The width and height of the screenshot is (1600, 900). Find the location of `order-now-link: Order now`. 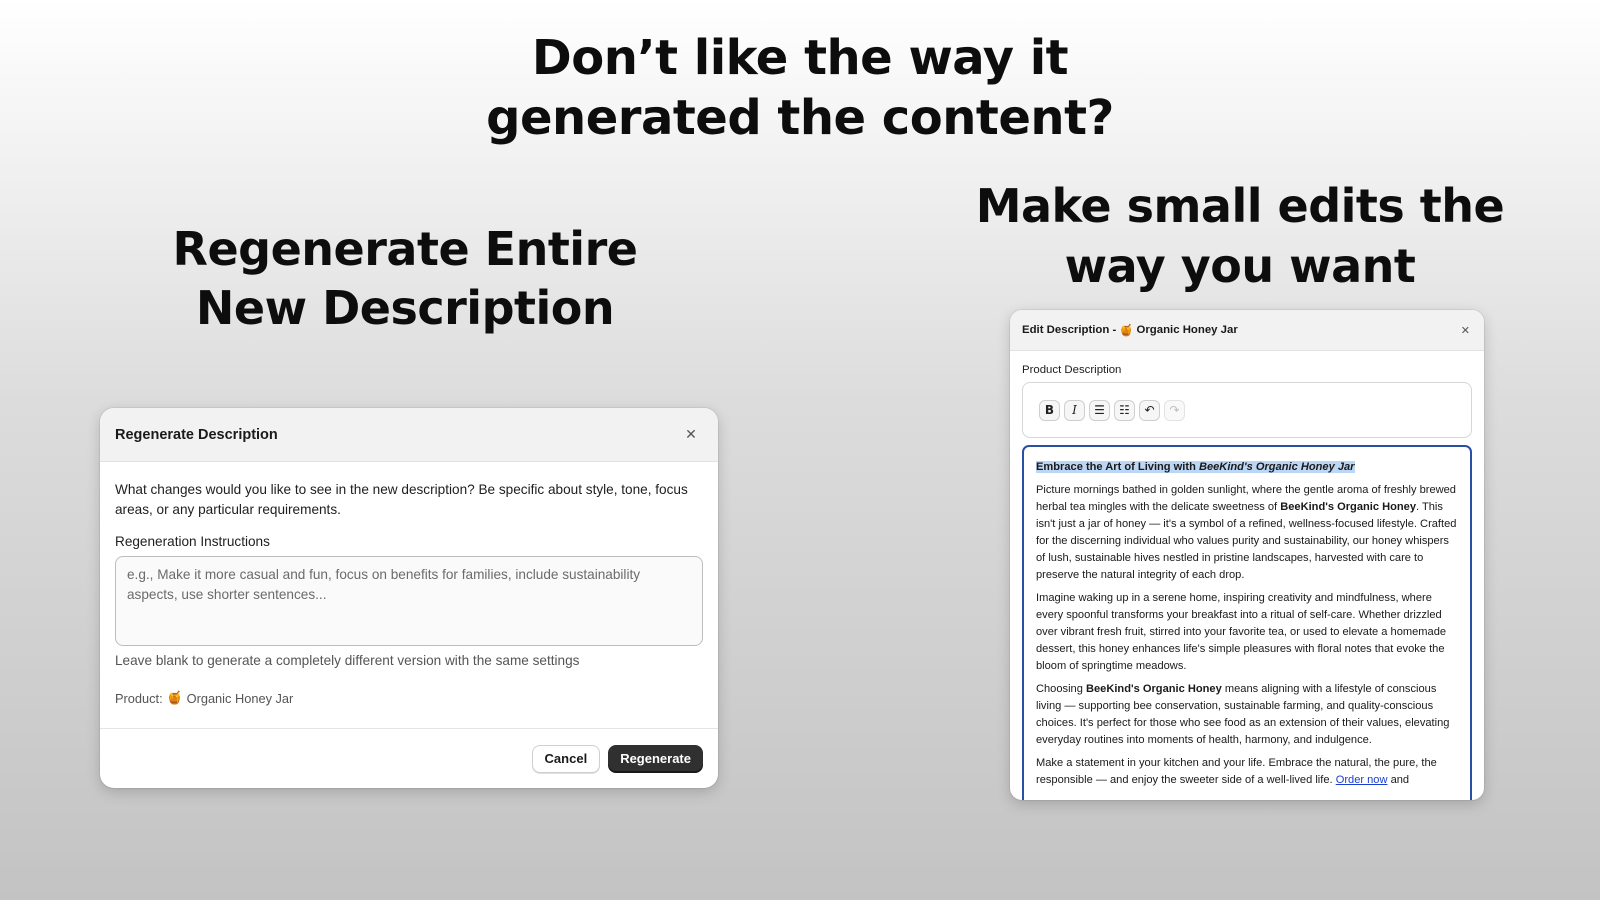

order-now-link: Order now is located at coordinates (1362, 780).